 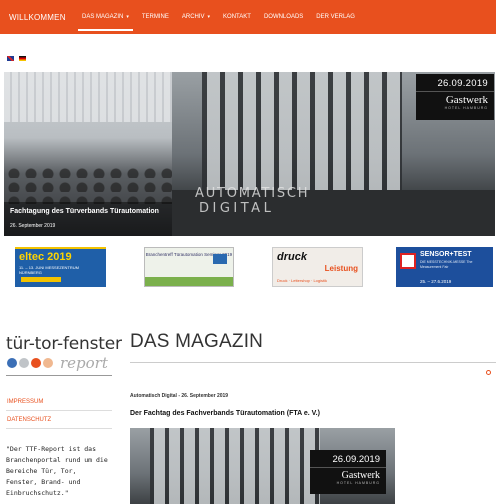 I want to click on nav-item-downloads: DOWNLOADS, so click(x=283, y=17).